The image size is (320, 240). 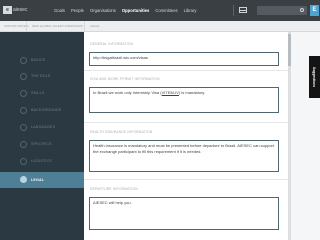 What do you see at coordinates (7, 10) in the screenshot?
I see `aiesec-logo: e` at bounding box center [7, 10].